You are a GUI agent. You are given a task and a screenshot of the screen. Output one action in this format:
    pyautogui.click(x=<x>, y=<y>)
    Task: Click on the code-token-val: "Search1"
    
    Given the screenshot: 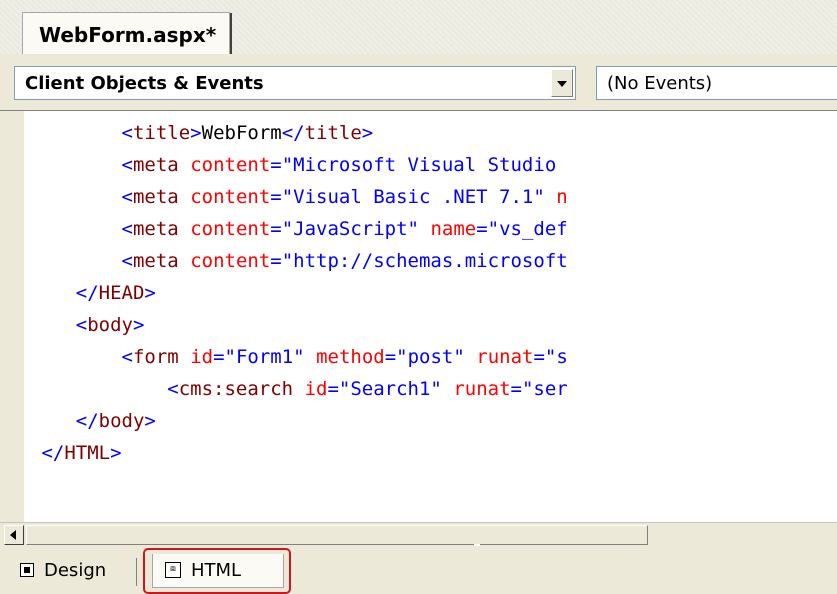 What is the action you would take?
    pyautogui.click(x=390, y=389)
    